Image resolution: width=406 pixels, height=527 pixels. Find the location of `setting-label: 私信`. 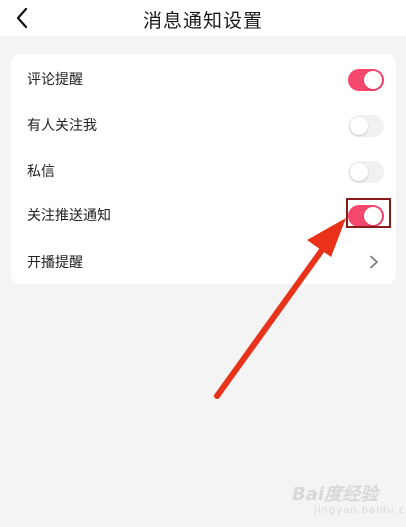

setting-label: 私信 is located at coordinates (41, 172).